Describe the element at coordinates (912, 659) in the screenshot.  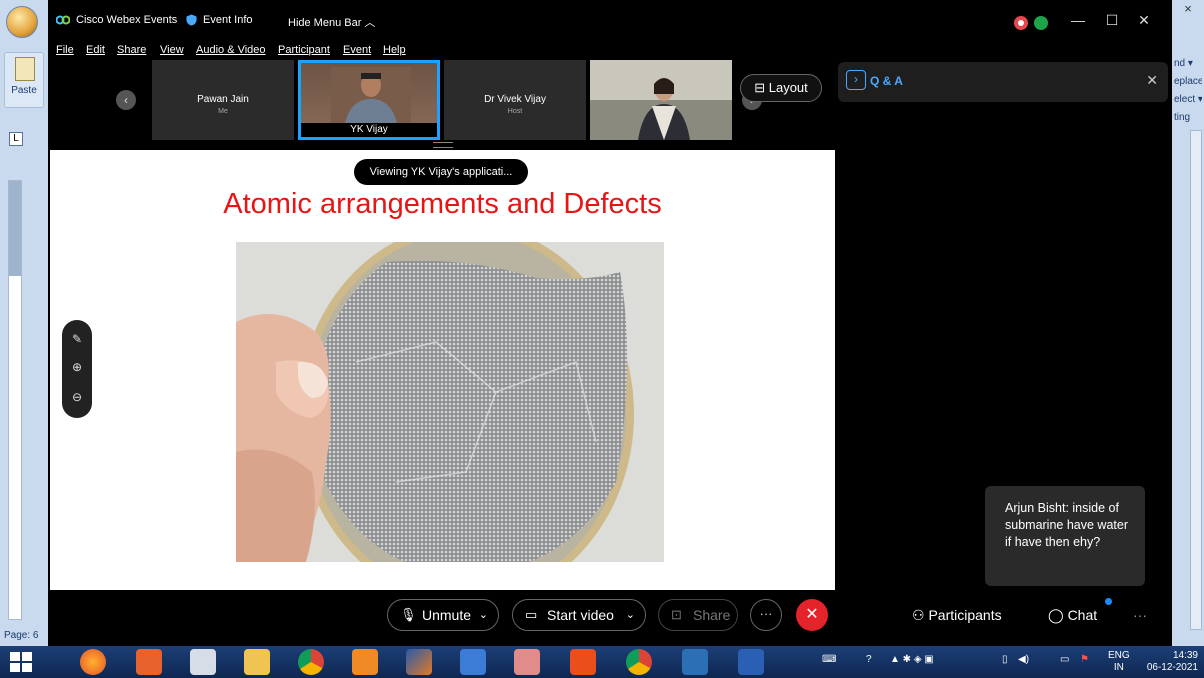
I see `tray-apps-icon: ▲ ✱ ◈ ▣` at that location.